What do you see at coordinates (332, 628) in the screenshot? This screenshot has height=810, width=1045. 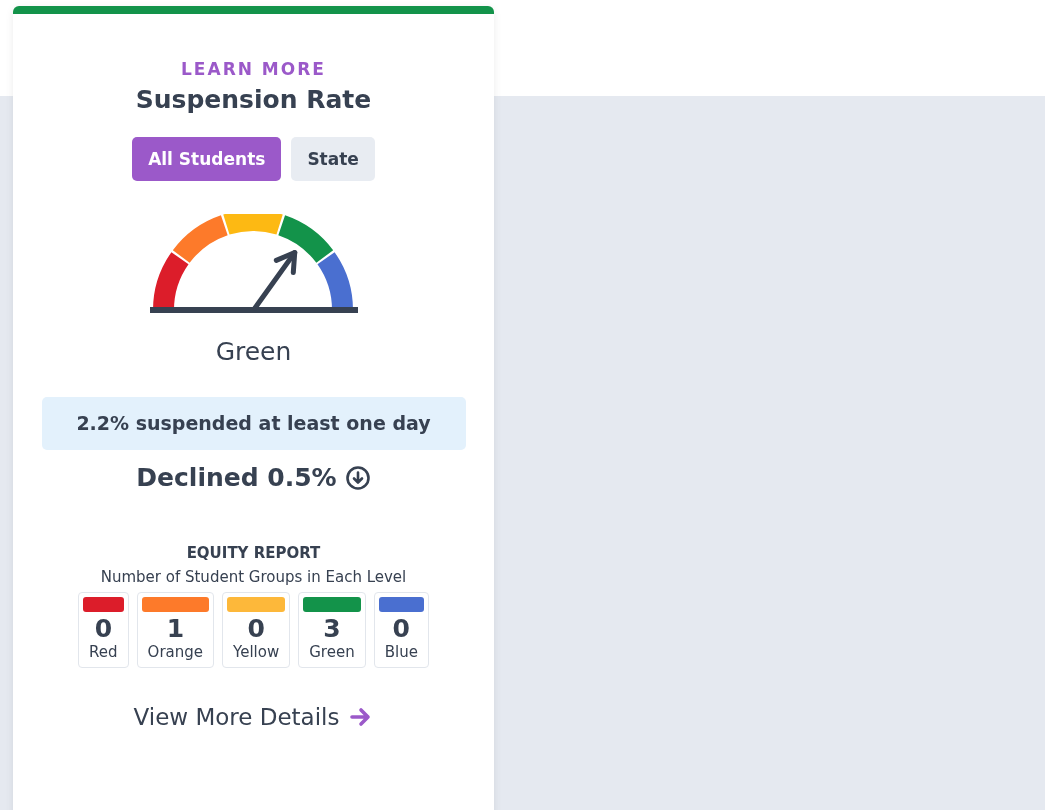 I see `level-count: 3` at bounding box center [332, 628].